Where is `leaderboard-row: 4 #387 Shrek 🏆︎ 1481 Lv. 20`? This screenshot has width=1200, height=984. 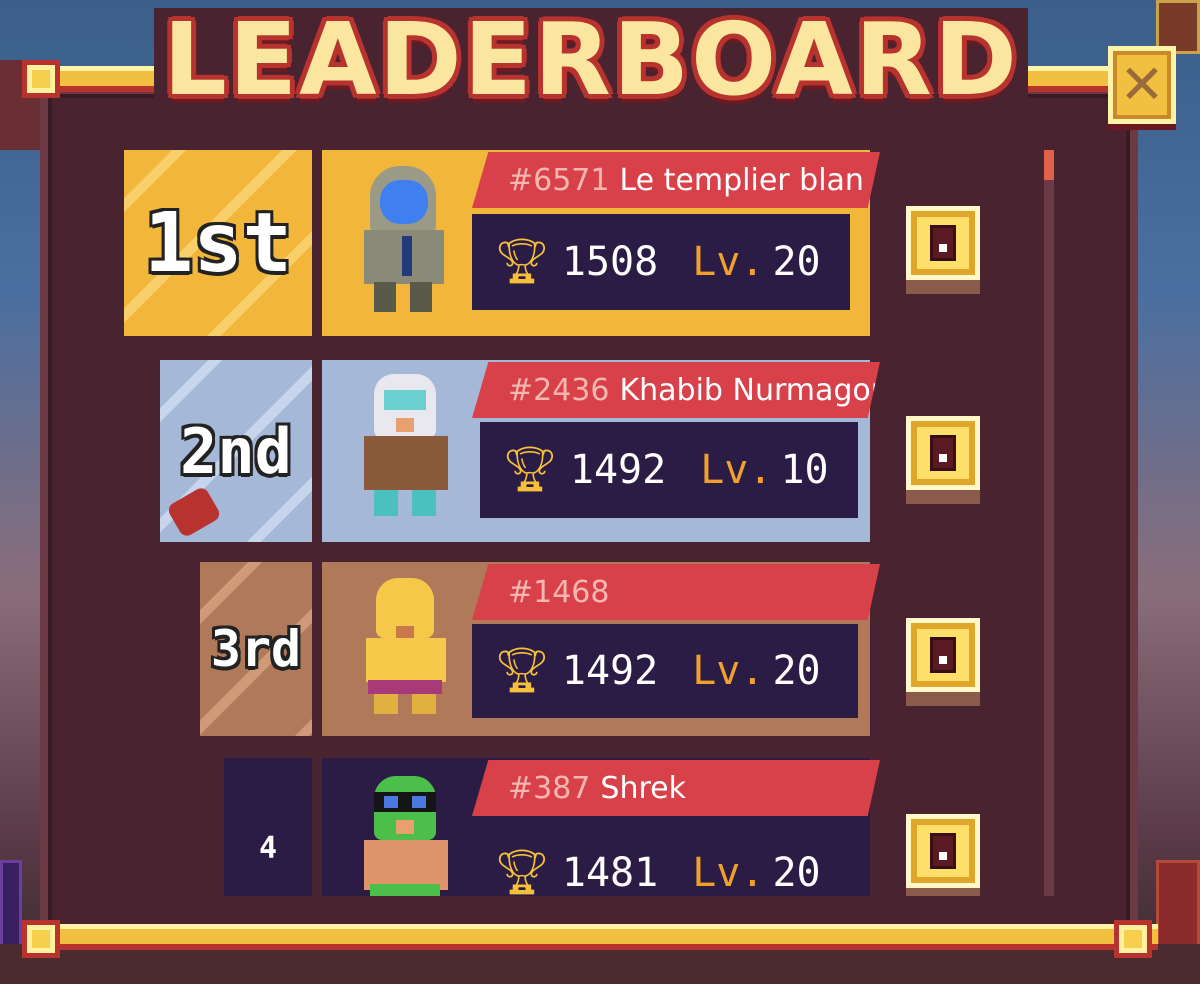
leaderboard-row: 4 #387 Shrek 🏆︎ 1481 Lv. 20 is located at coordinates (551, 827).